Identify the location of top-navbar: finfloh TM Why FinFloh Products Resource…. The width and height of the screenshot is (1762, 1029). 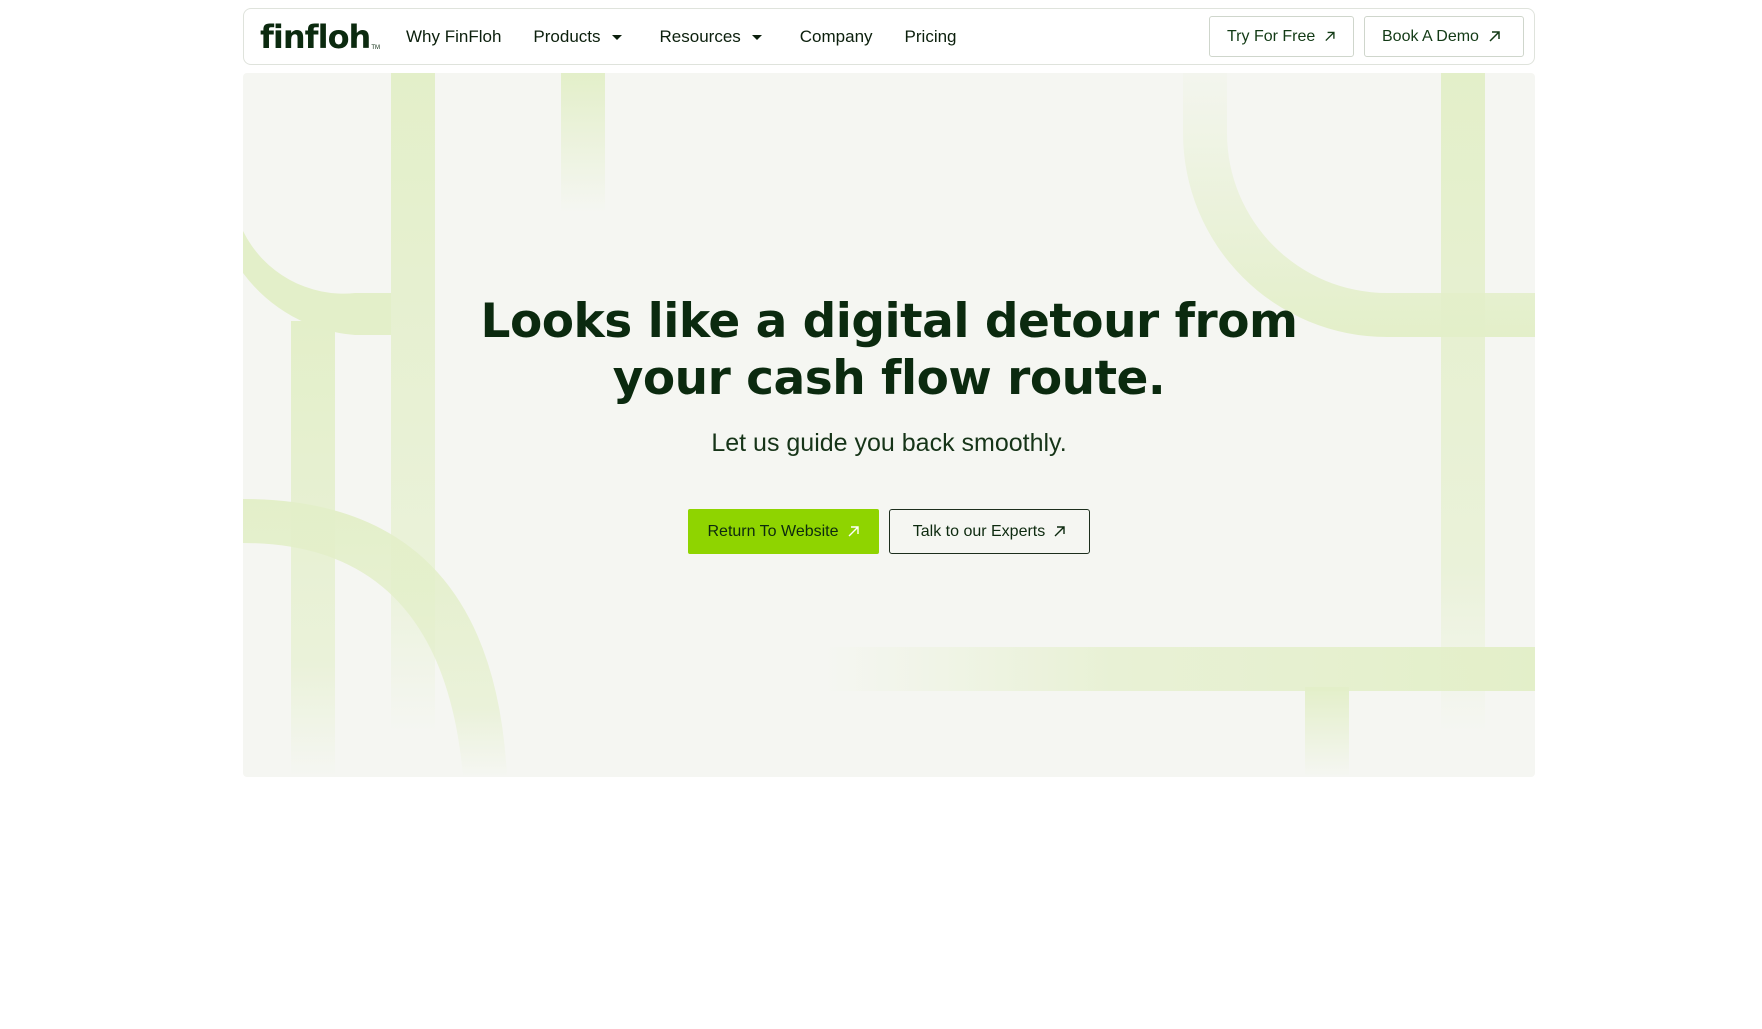
(889, 36).